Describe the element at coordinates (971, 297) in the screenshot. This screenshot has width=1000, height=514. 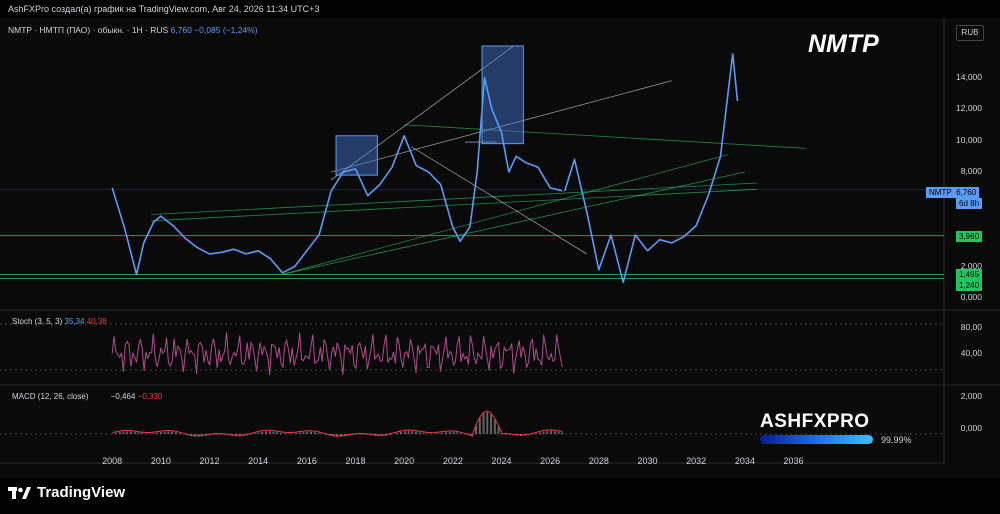
I see `y-tick-label: 0,000` at that location.